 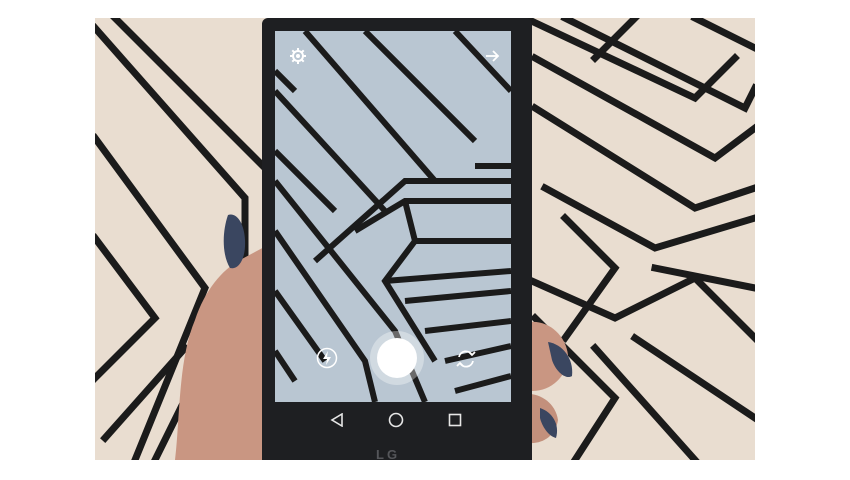 What do you see at coordinates (492, 56) in the screenshot?
I see `arrow-right-icon` at bounding box center [492, 56].